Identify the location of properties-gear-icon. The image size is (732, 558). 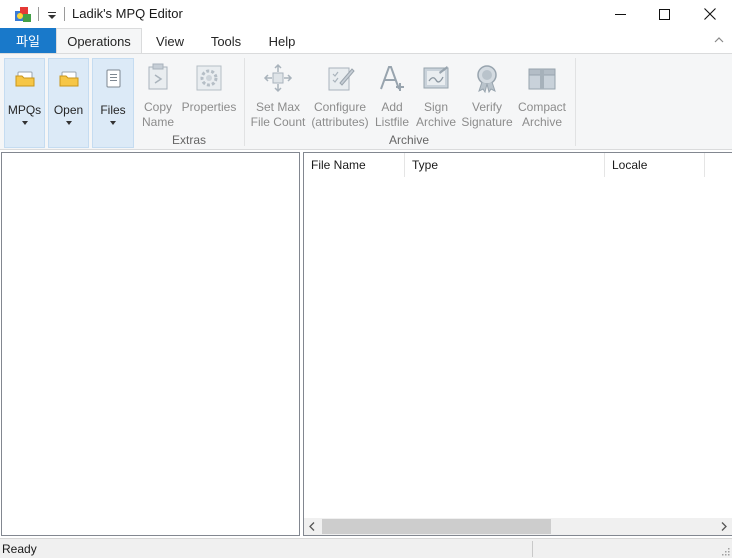
(209, 78).